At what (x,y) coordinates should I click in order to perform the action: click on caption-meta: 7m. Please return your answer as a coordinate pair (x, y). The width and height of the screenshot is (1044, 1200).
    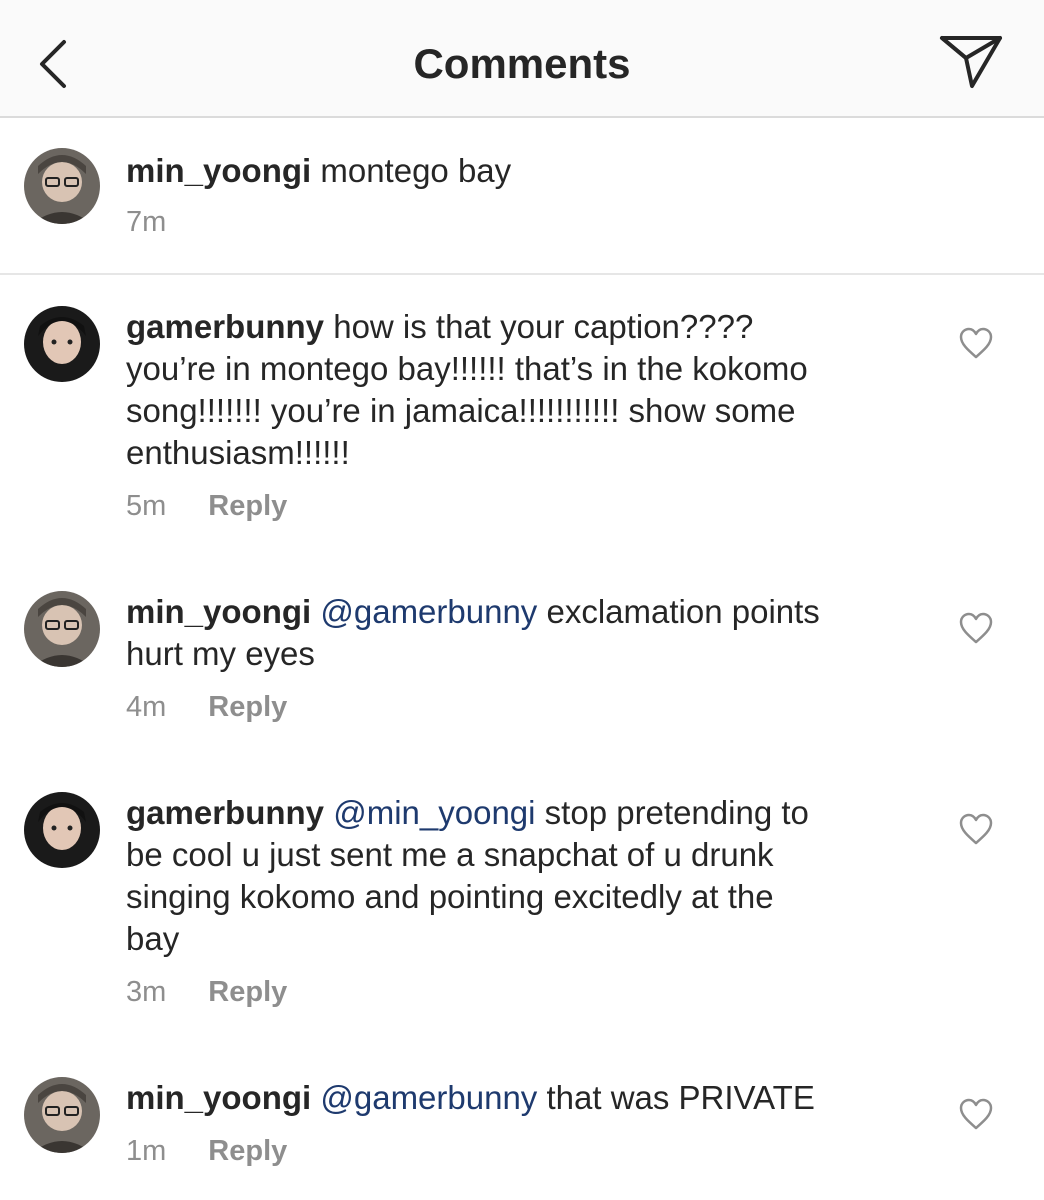
    Looking at the image, I should click on (146, 222).